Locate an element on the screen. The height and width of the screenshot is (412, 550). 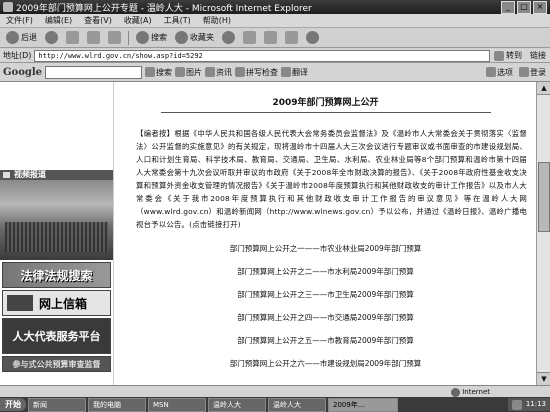
google-toolbar: Google 搜索 图片 资讯 拼写检查 翻译 选项 登录 is located at coordinates (275, 72).